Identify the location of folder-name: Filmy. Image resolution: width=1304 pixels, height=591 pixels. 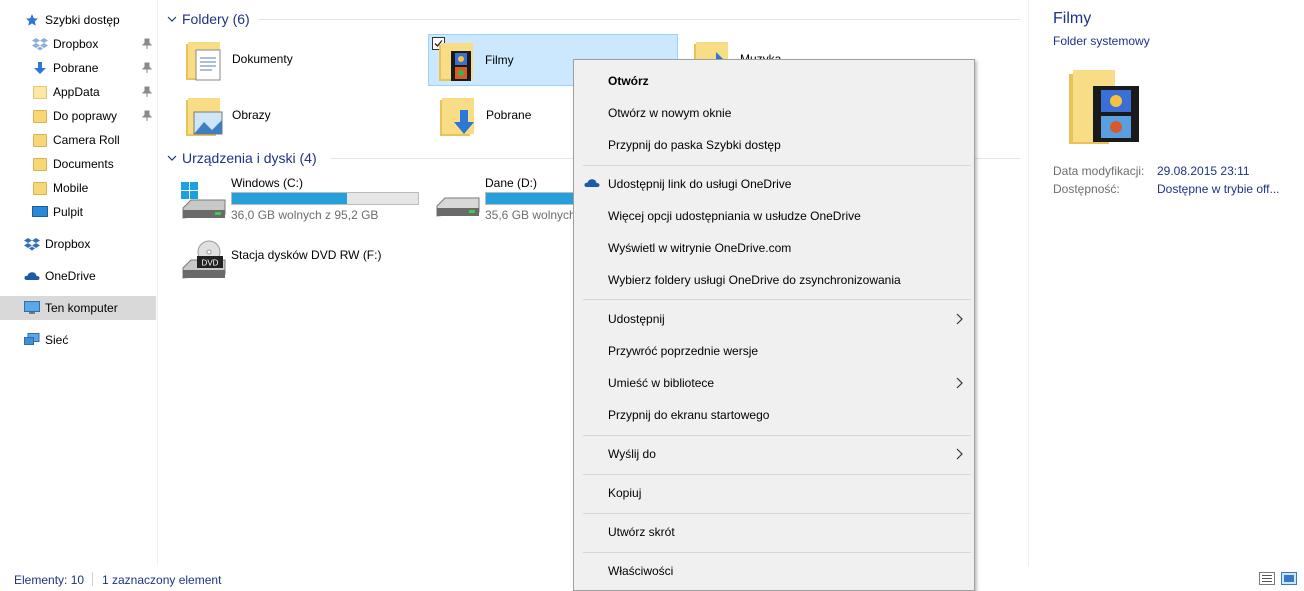
(499, 60).